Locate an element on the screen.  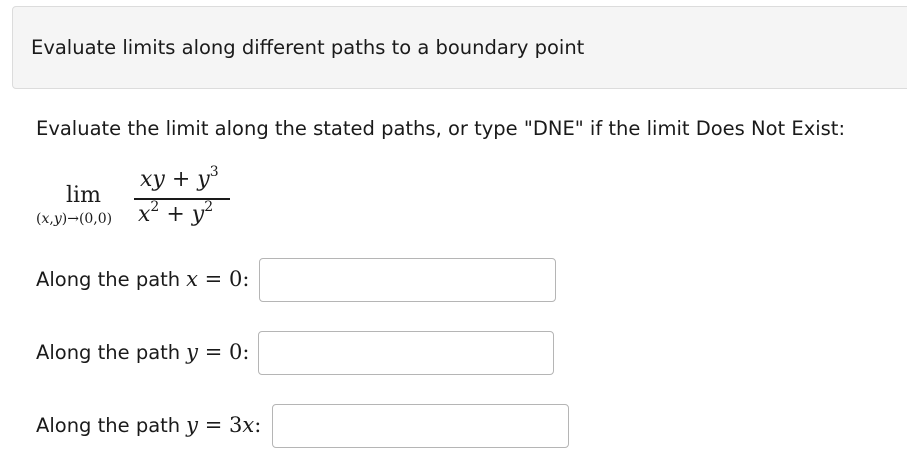
limit-expression: lim (x,y)→(0,0) xy + y3 x2 + y2 is located at coordinates (166, 200).